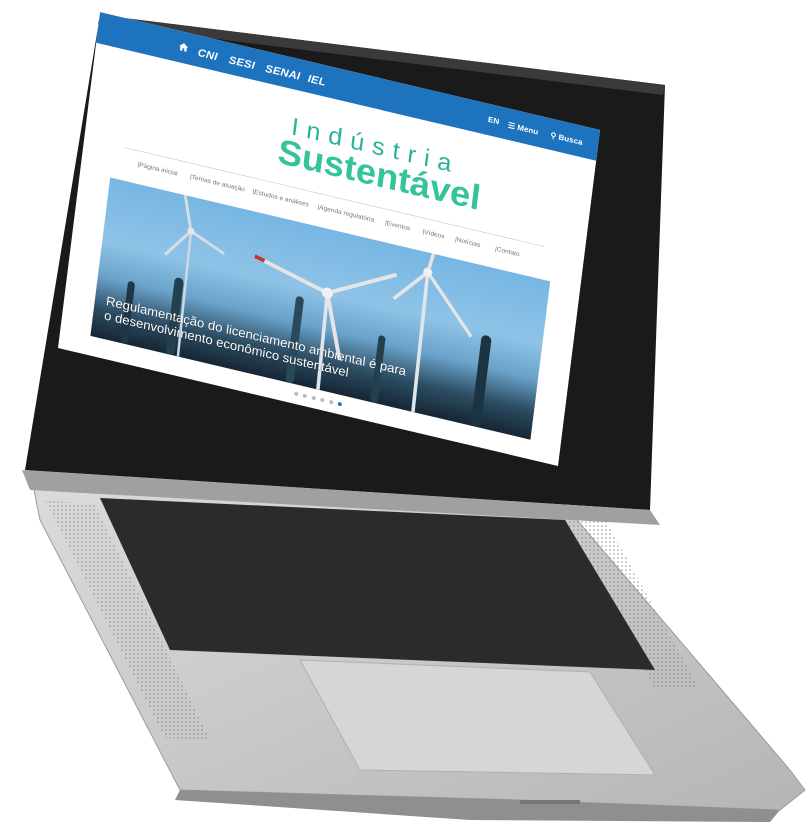  I want to click on nav-item-contato: | Contato, so click(507, 251).